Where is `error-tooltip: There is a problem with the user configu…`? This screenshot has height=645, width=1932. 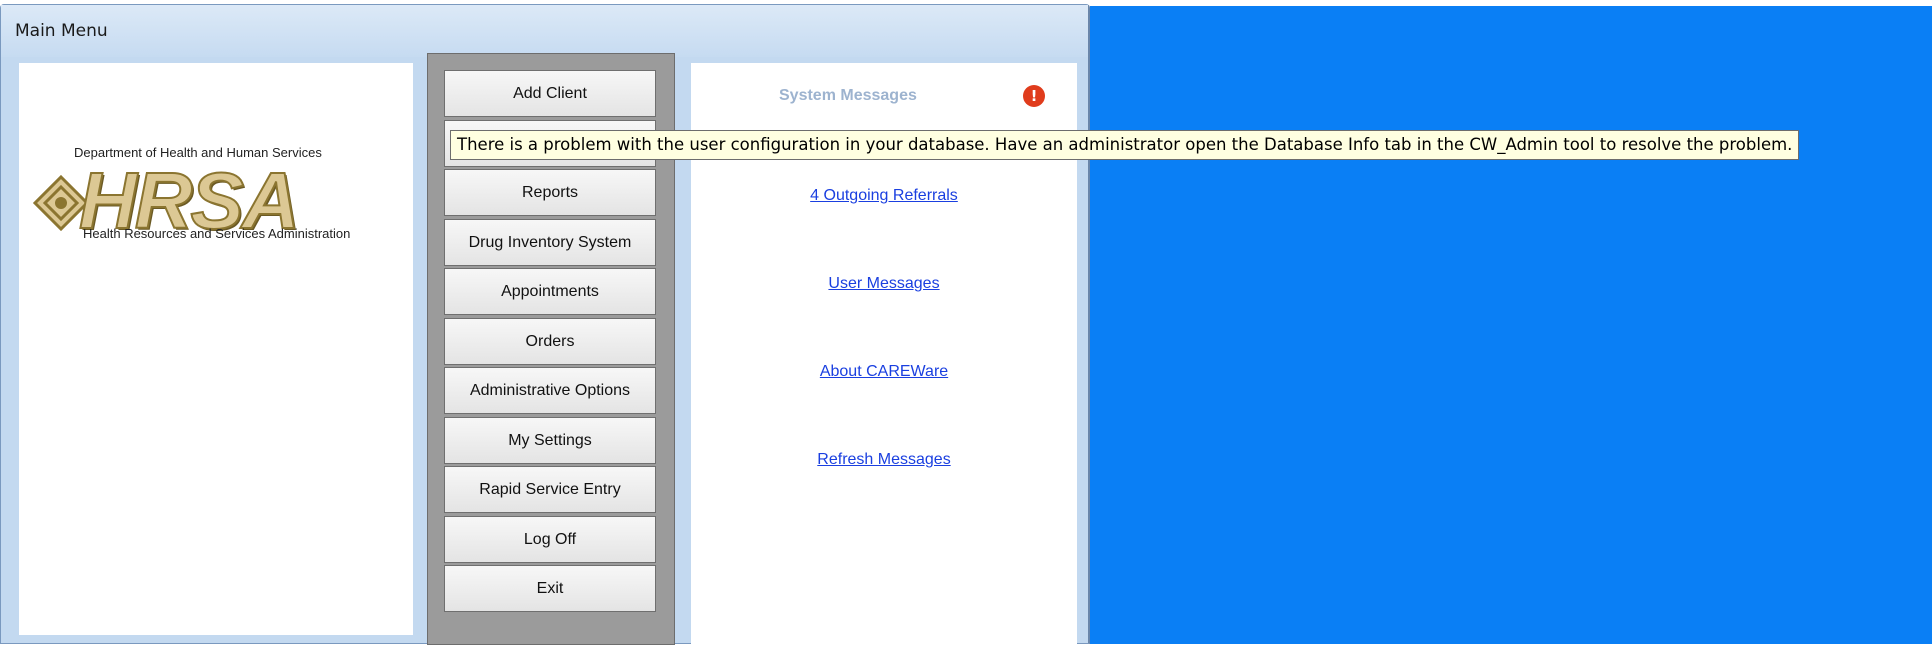
error-tooltip: There is a problem with the user configu… is located at coordinates (1125, 145).